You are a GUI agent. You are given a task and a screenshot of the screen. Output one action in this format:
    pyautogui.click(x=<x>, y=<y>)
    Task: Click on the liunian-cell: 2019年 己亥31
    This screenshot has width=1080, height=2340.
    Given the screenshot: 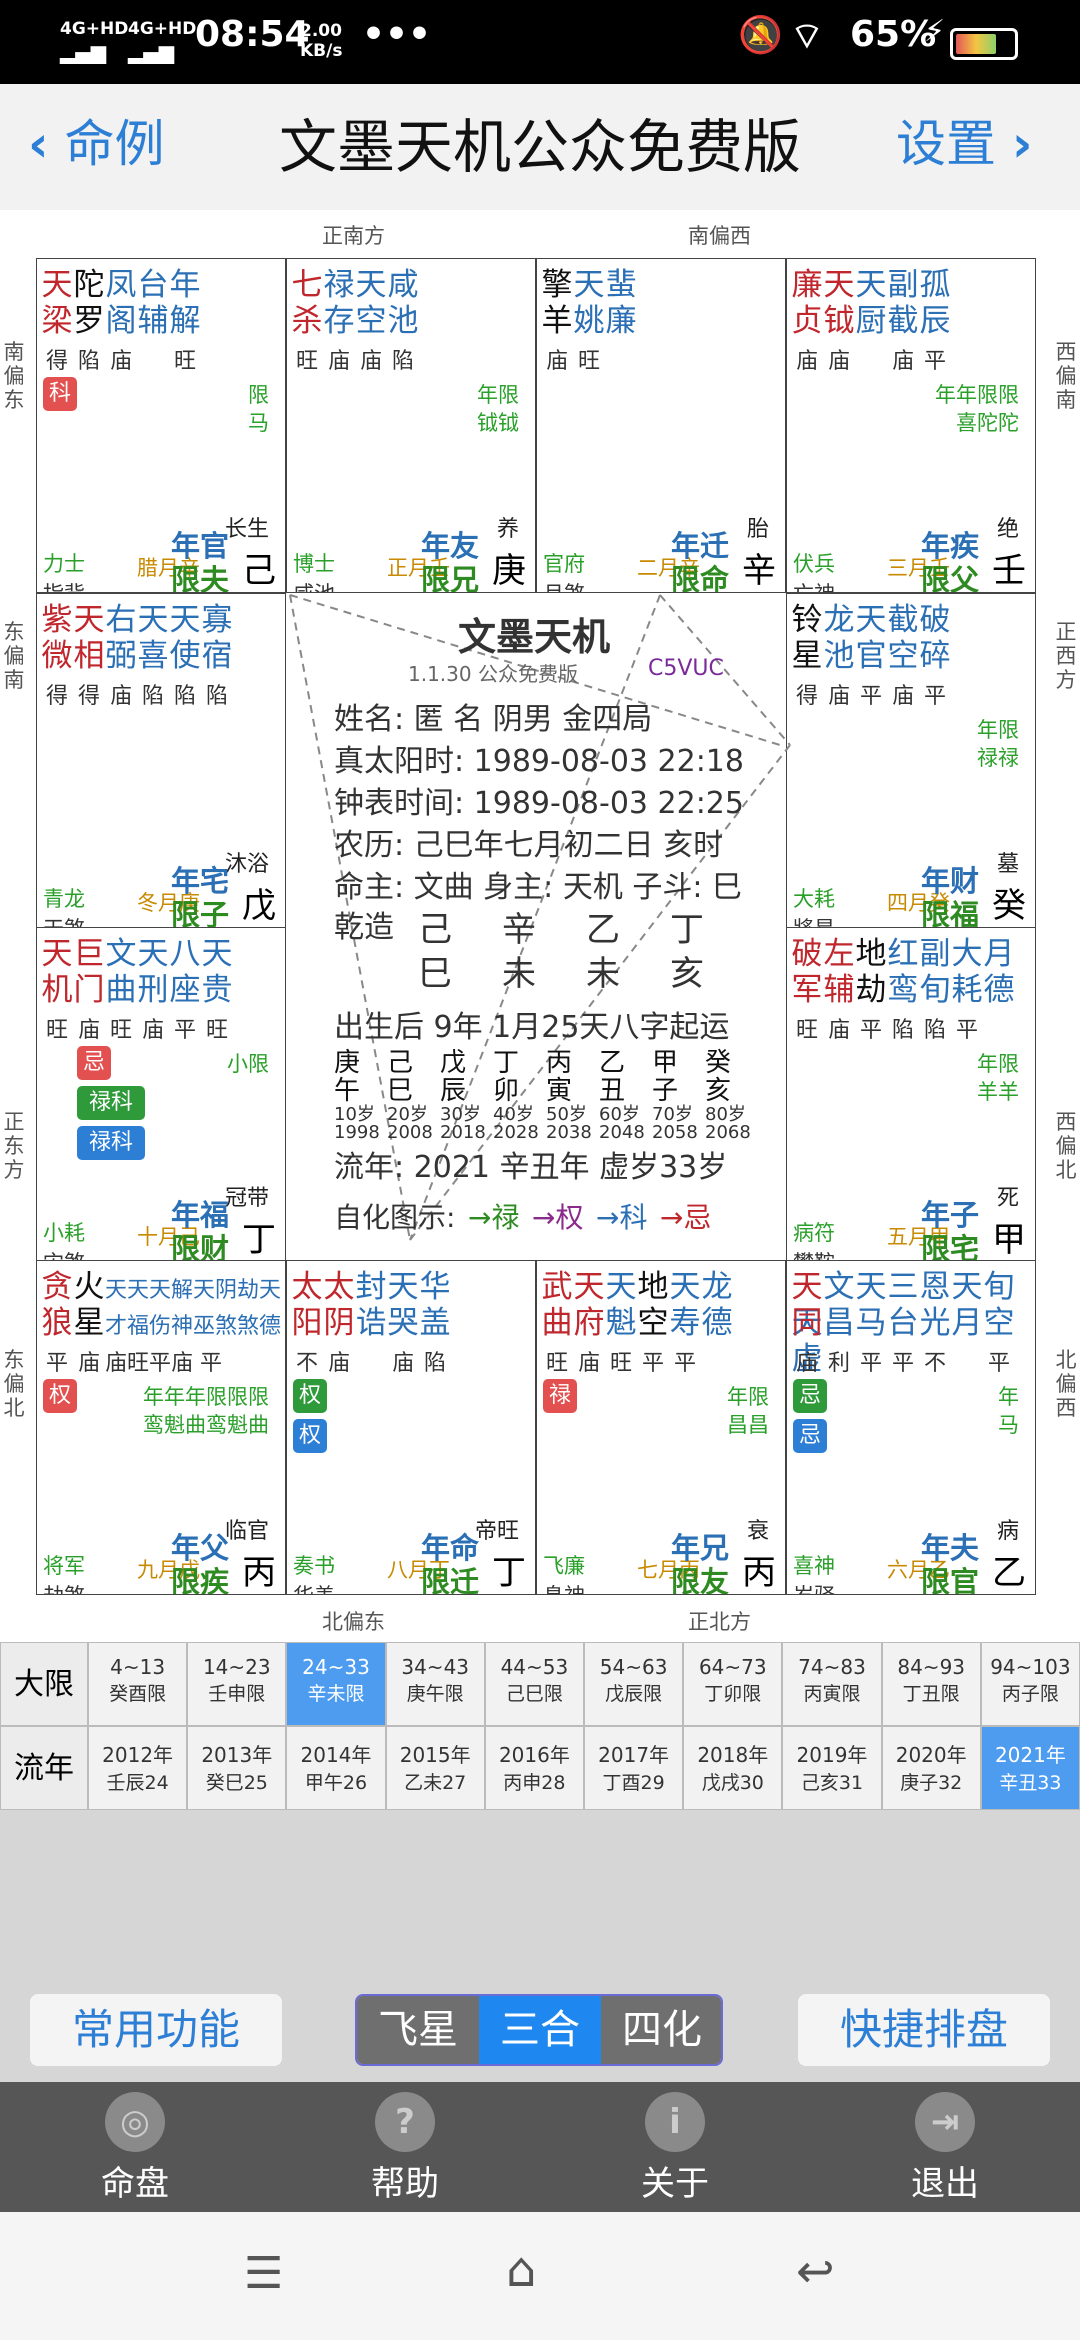 What is the action you would take?
    pyautogui.click(x=832, y=1768)
    